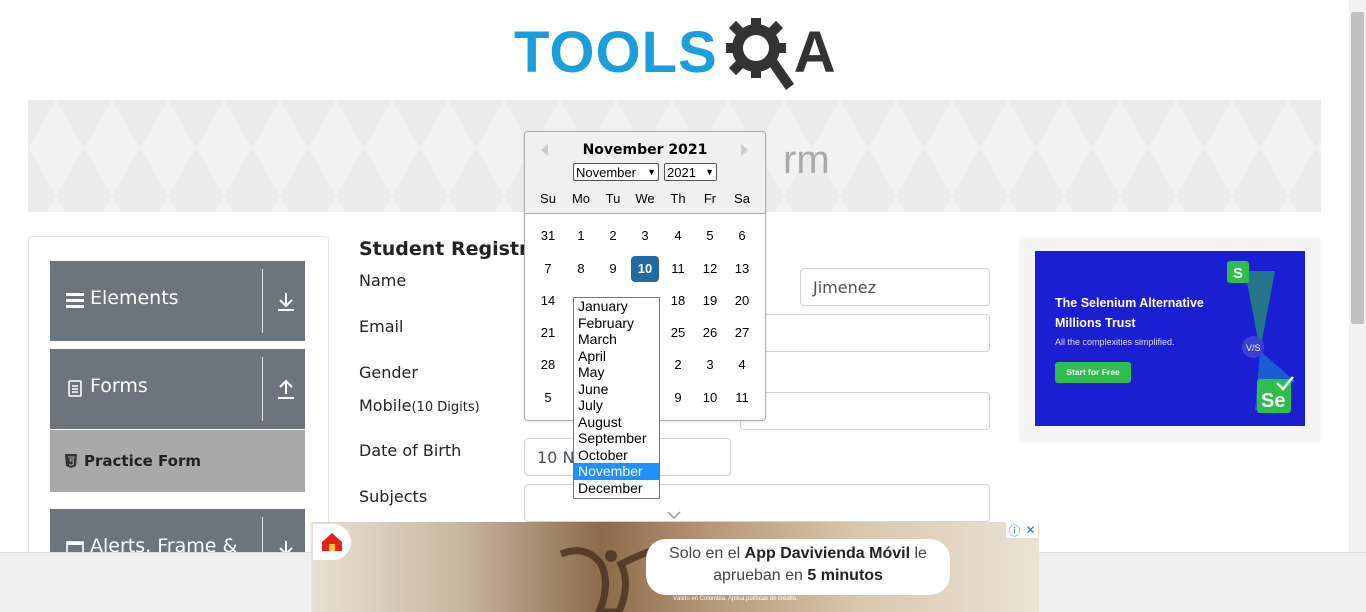 This screenshot has width=1366, height=612. What do you see at coordinates (548, 269) in the screenshot?
I see `calendar-day: 7` at bounding box center [548, 269].